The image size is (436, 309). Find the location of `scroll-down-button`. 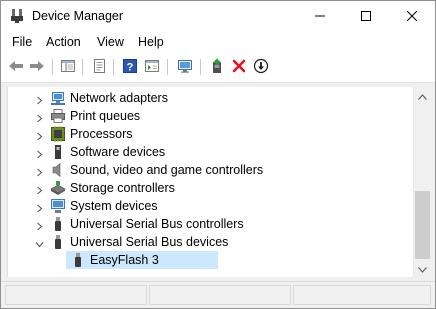

scroll-down-button is located at coordinates (422, 268).